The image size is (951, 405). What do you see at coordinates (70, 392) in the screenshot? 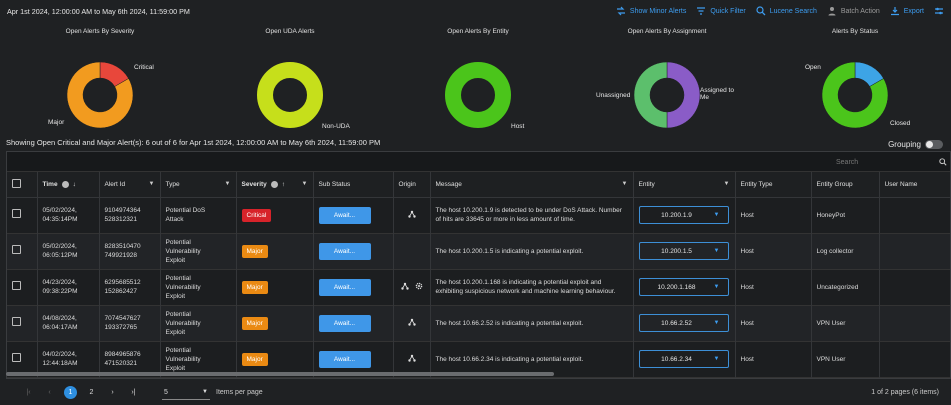
I see `page-1-button: 1` at bounding box center [70, 392].